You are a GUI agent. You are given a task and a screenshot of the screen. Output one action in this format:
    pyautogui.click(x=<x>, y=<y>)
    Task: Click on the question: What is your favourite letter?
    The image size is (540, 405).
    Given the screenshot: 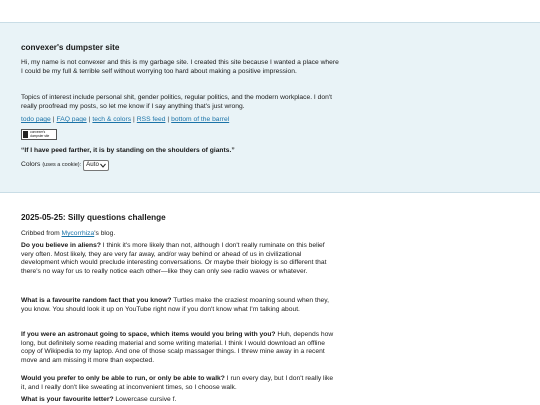 What is the action you would take?
    pyautogui.click(x=67, y=399)
    